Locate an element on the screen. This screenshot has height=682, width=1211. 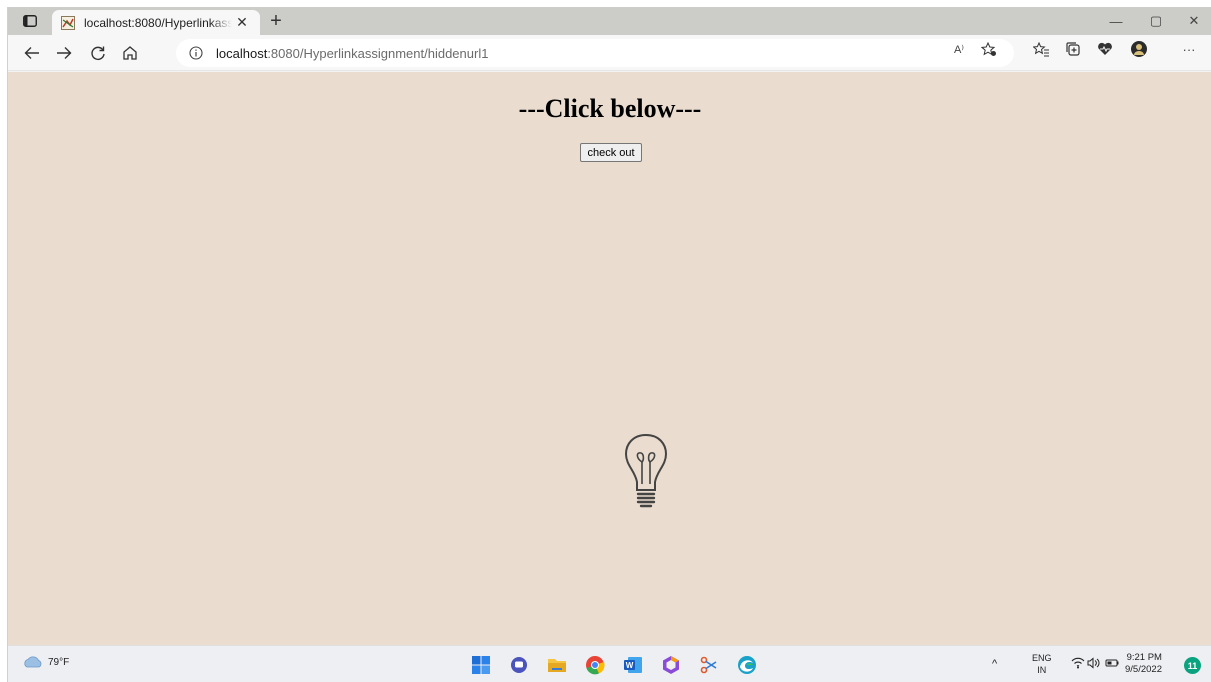
page-favicon-icon is located at coordinates (68, 22).